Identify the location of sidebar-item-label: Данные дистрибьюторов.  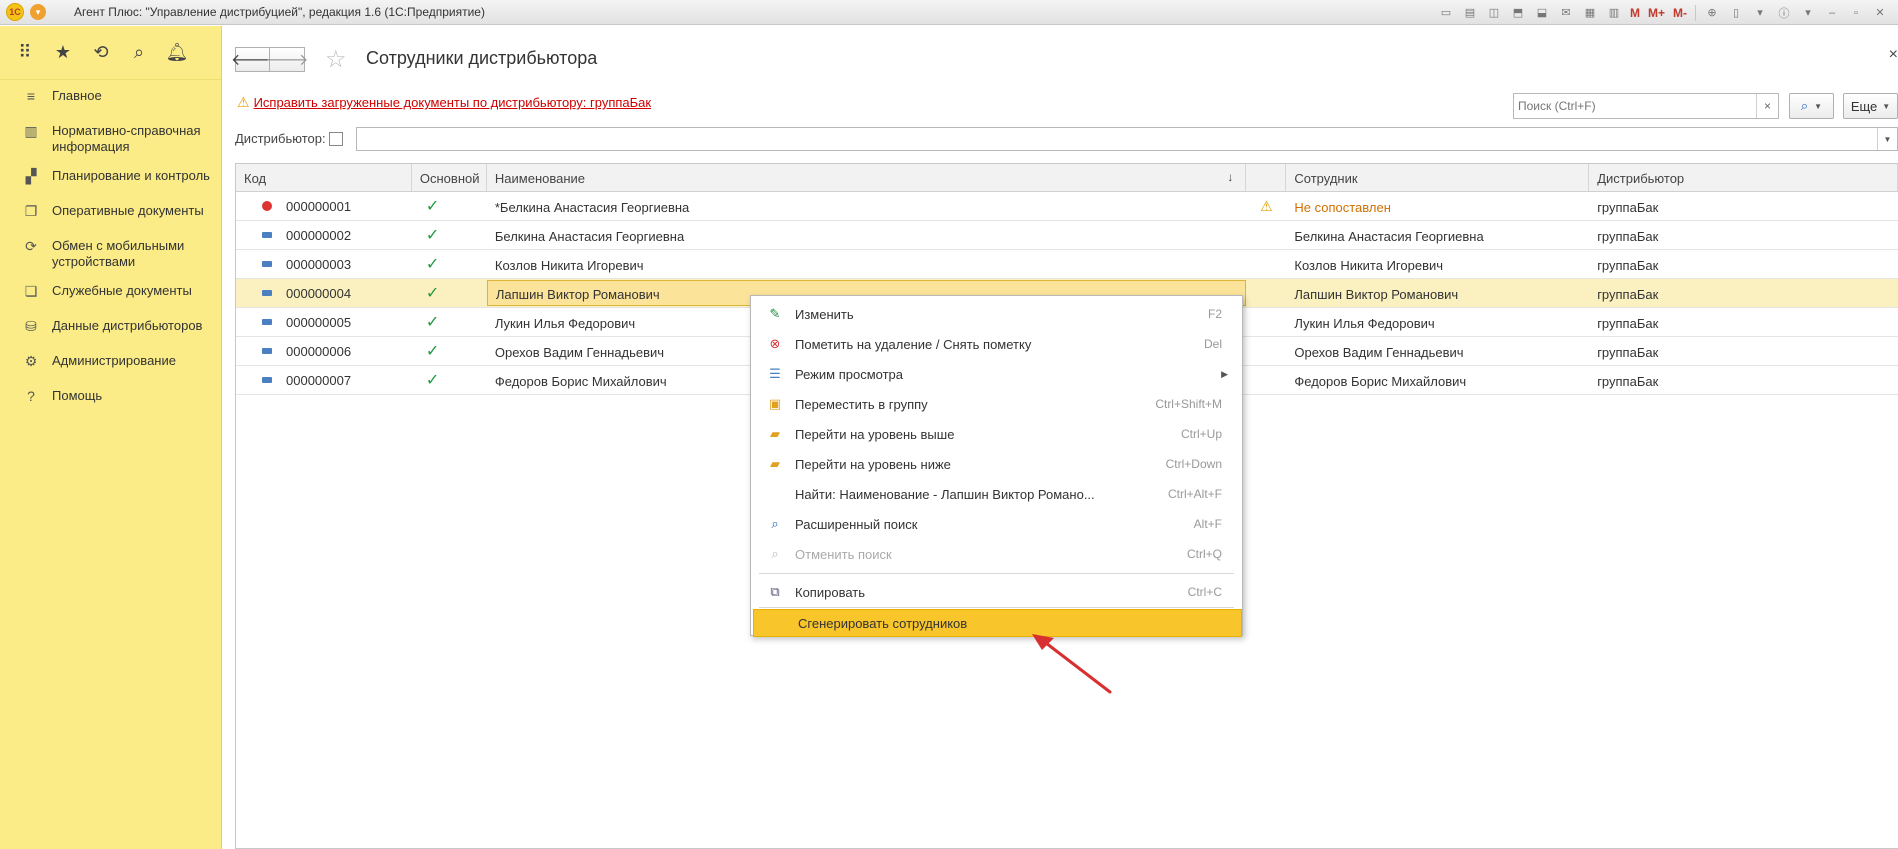
(127, 325).